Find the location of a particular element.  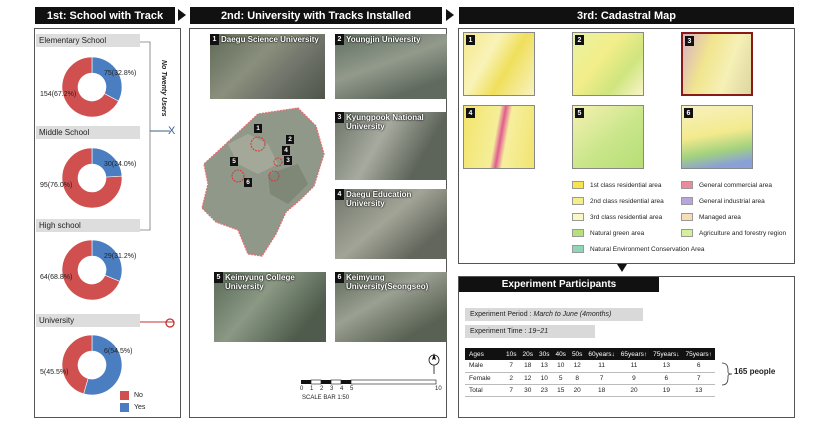

legend-no-label: No is located at coordinates (138, 395).